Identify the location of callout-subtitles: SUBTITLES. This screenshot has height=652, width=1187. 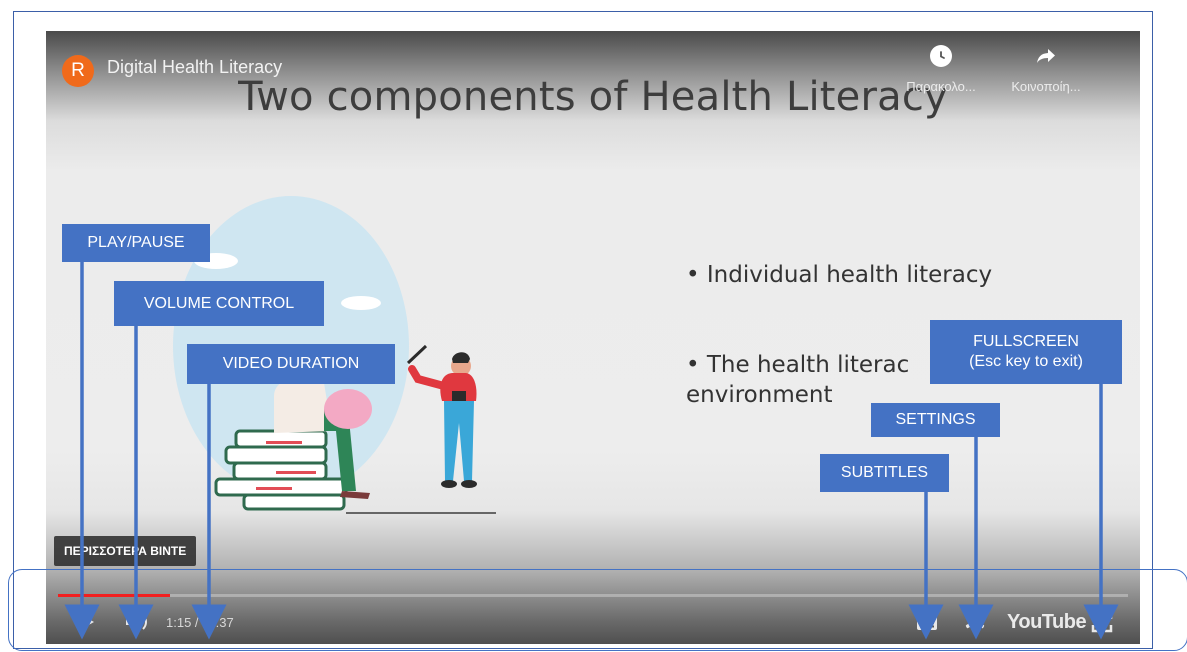
(884, 473).